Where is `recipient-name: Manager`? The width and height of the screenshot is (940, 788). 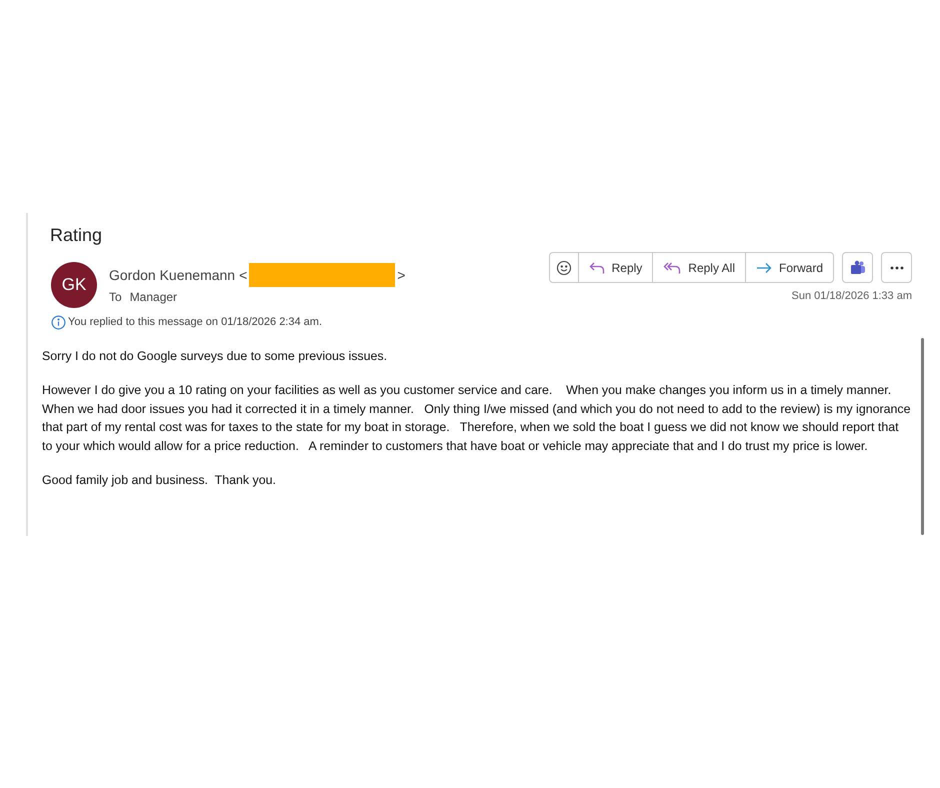 recipient-name: Manager is located at coordinates (154, 297).